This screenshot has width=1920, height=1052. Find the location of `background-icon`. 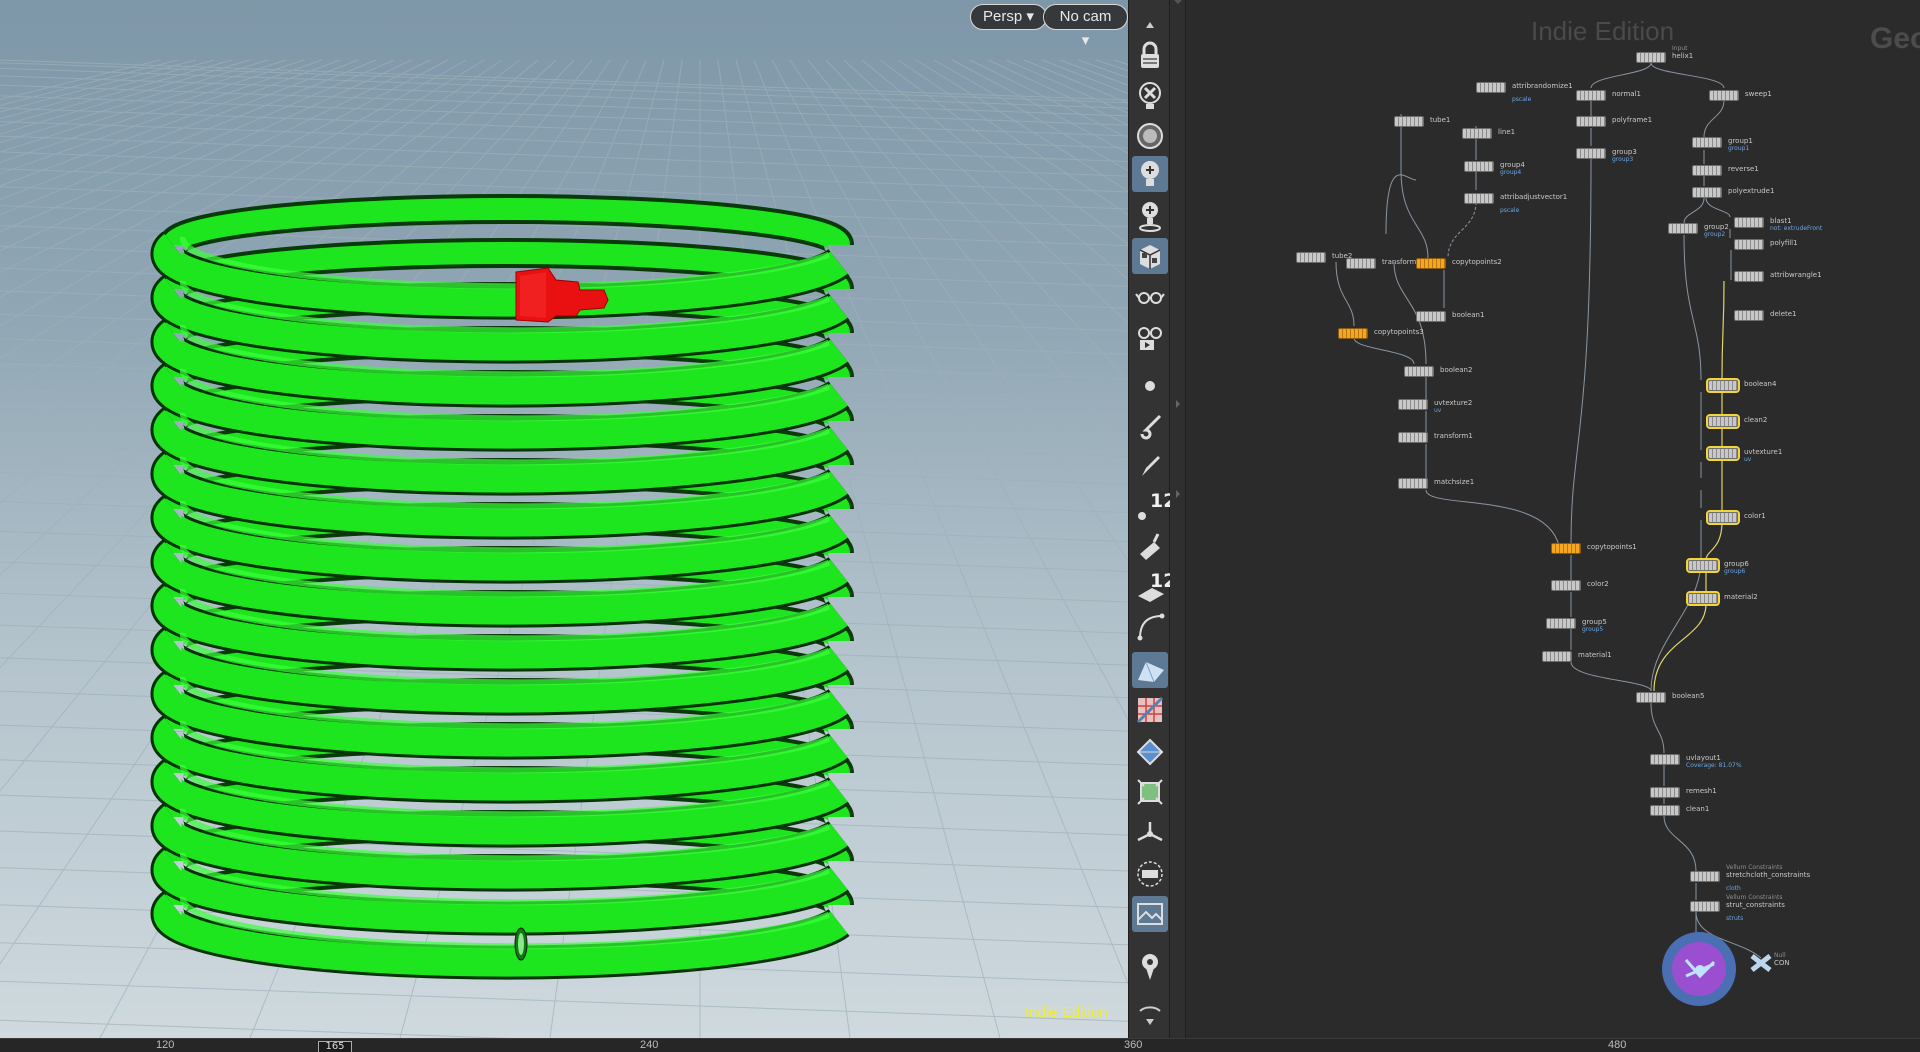

background-icon is located at coordinates (1150, 298).